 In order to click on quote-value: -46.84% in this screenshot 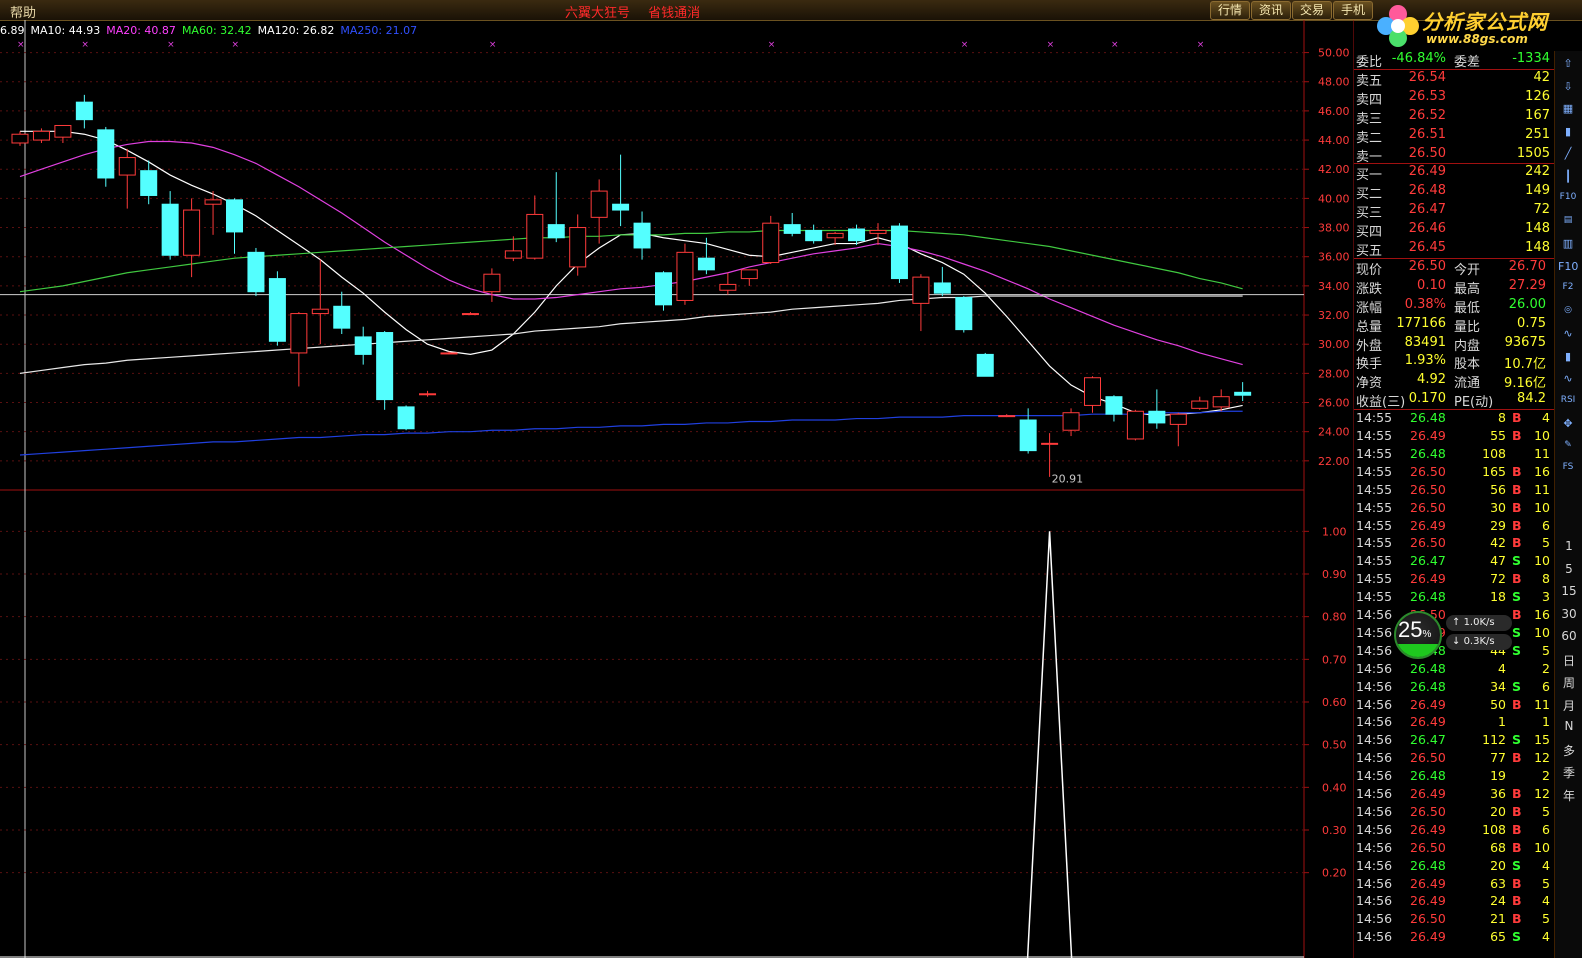, I will do `click(1418, 58)`.